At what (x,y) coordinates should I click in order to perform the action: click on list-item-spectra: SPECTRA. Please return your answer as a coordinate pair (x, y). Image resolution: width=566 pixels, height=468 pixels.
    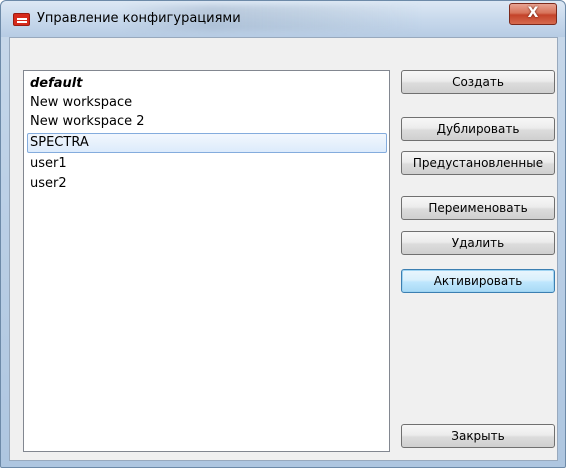
    Looking at the image, I should click on (207, 143).